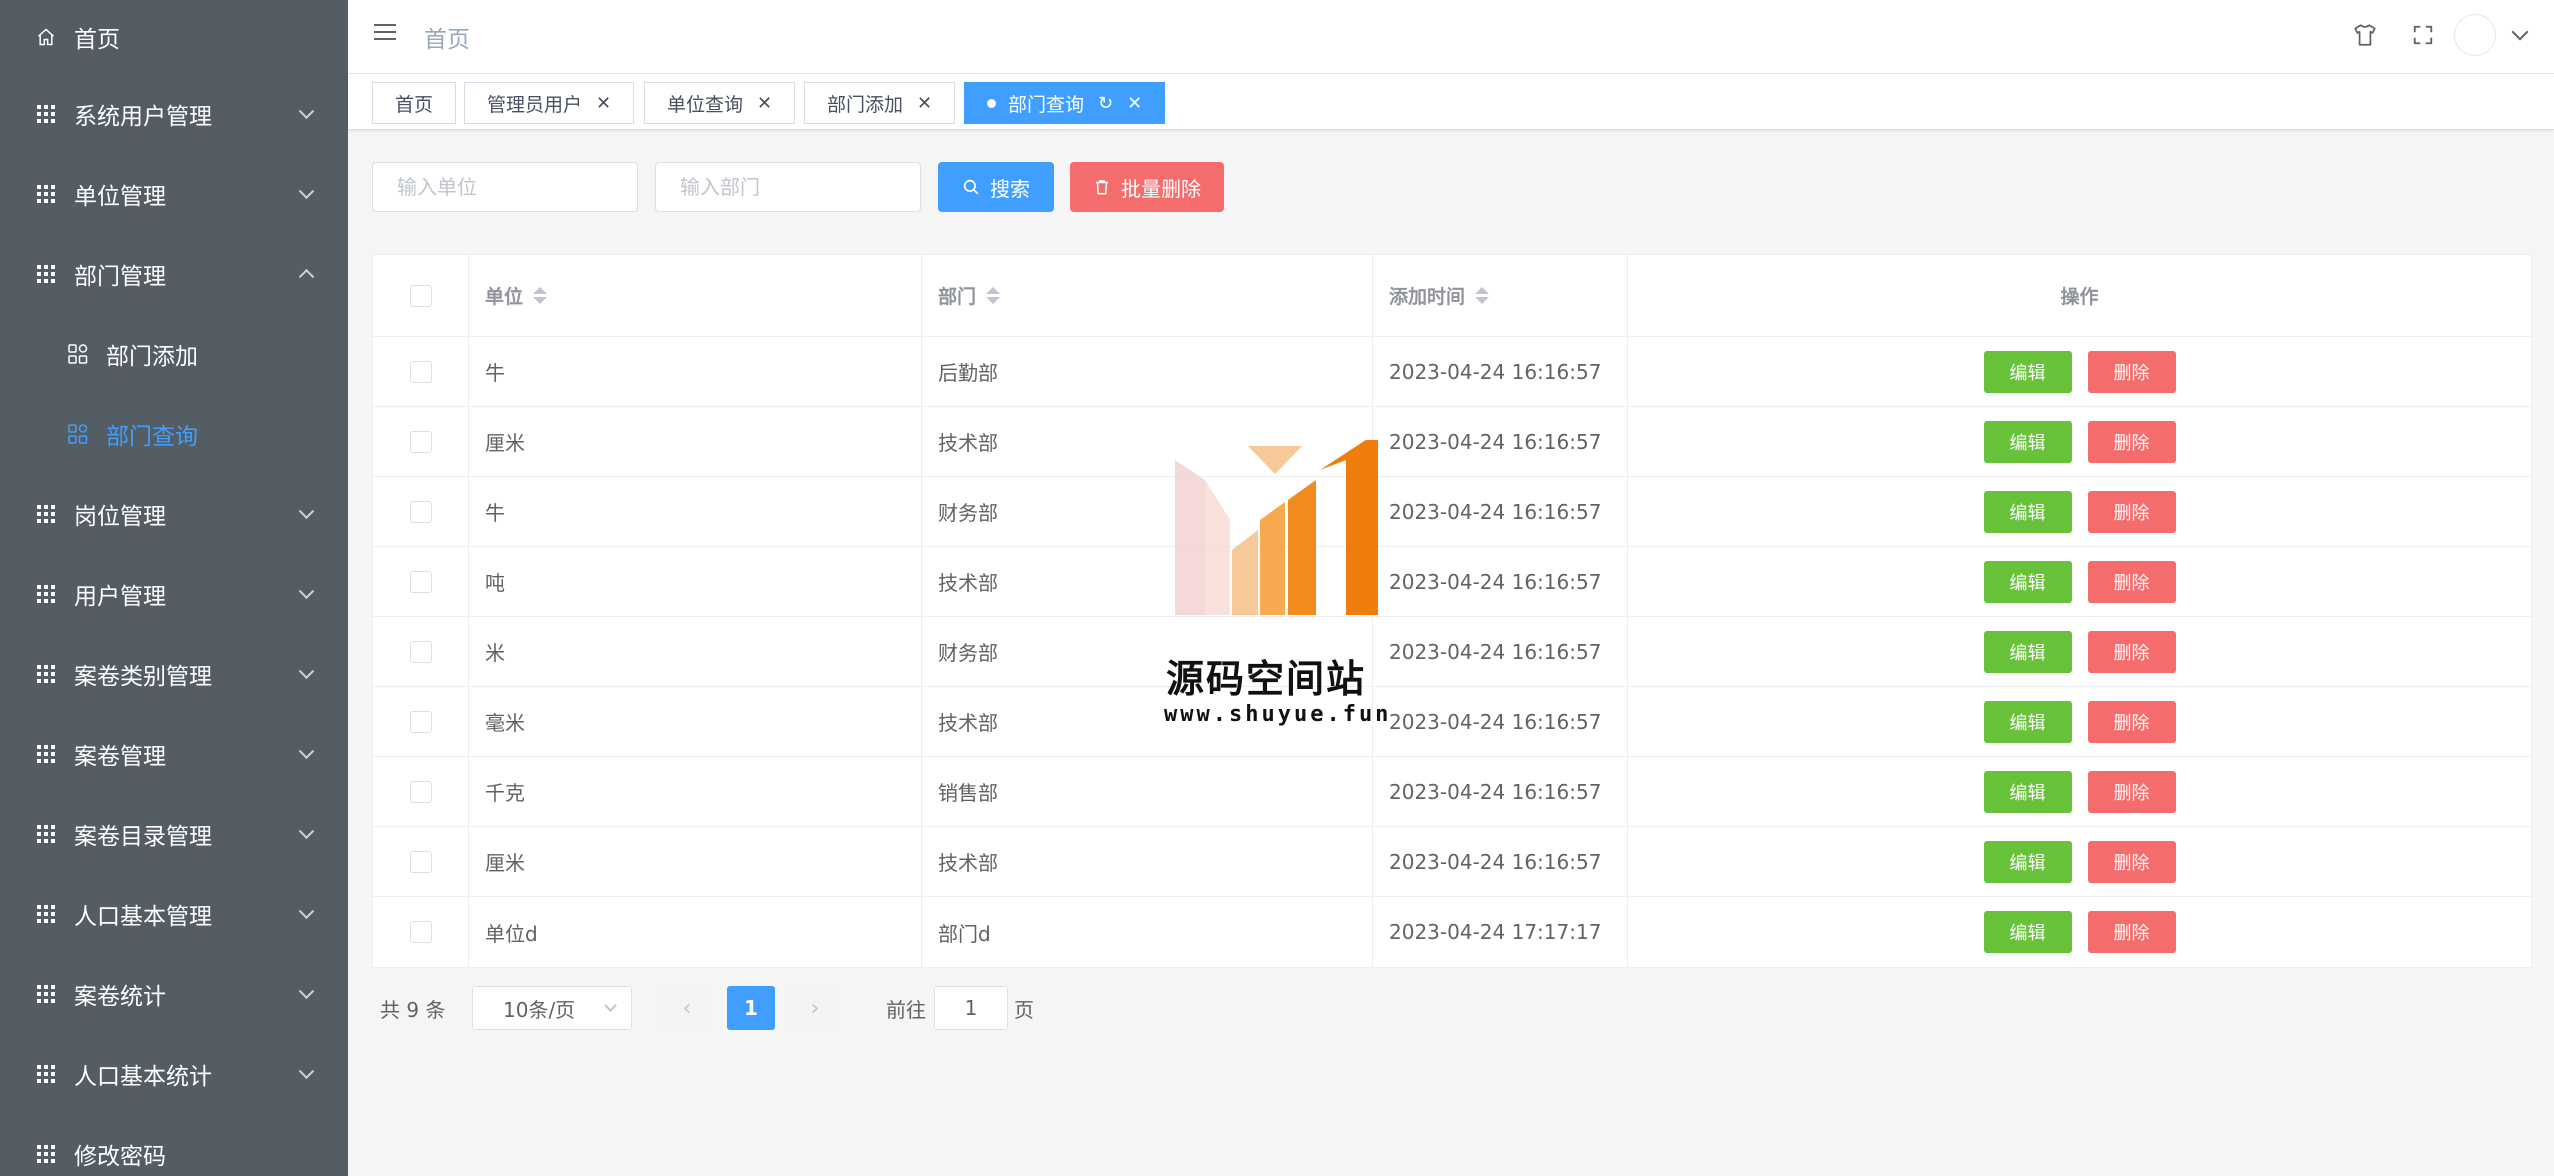  I want to click on prev-page-button: ‹, so click(687, 1008).